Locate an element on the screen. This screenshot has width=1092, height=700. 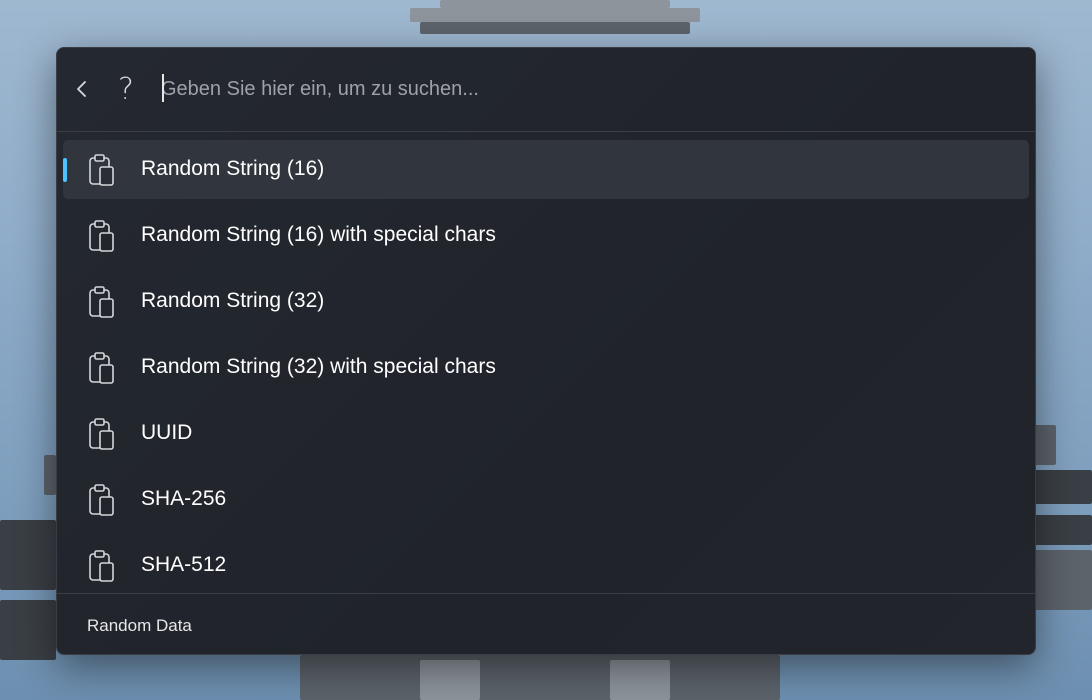
text-caret is located at coordinates (163, 88).